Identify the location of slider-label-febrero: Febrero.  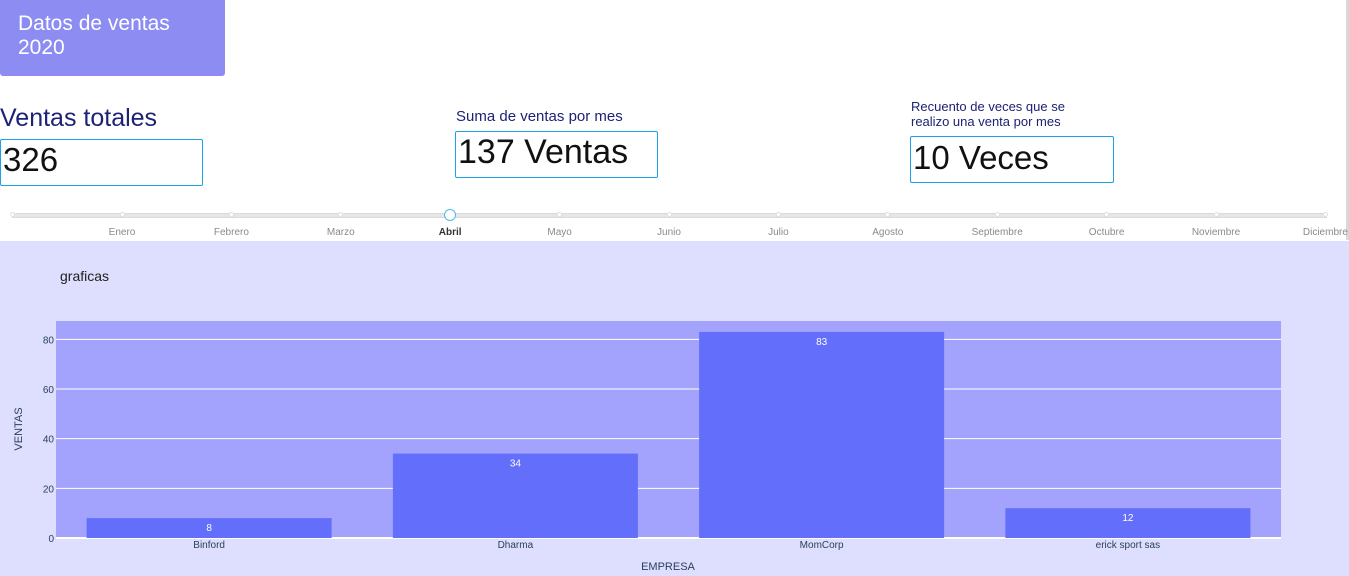
(231, 232).